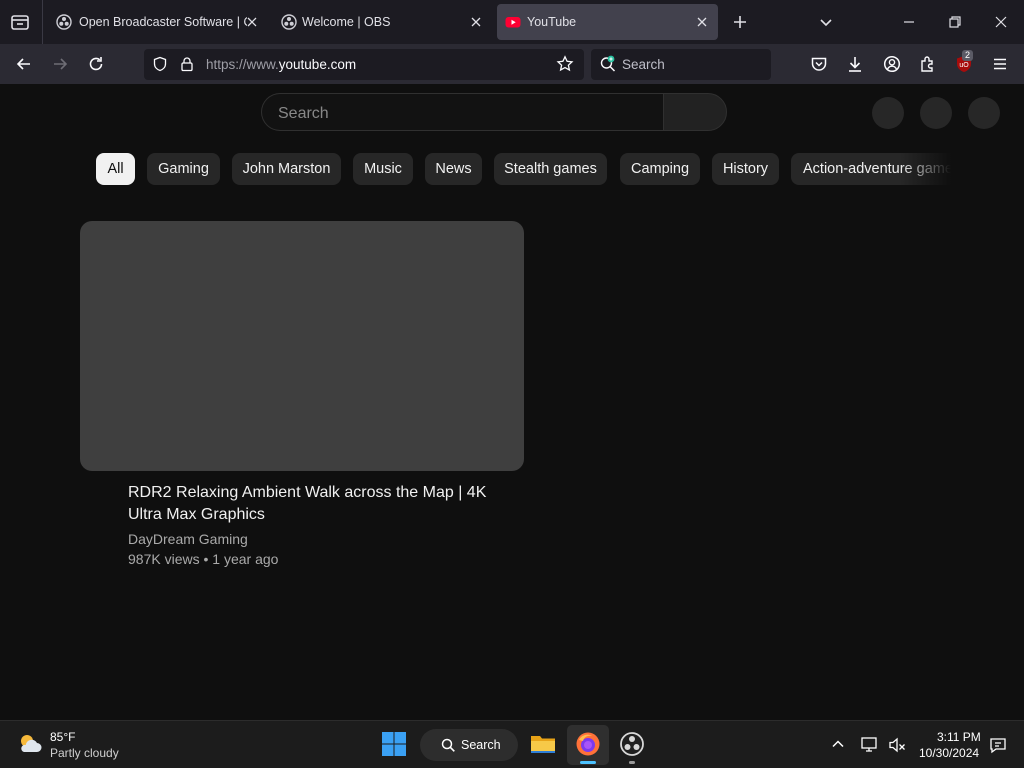 Image resolution: width=1024 pixels, height=768 pixels. What do you see at coordinates (936, 113) in the screenshot?
I see `notifications-button` at bounding box center [936, 113].